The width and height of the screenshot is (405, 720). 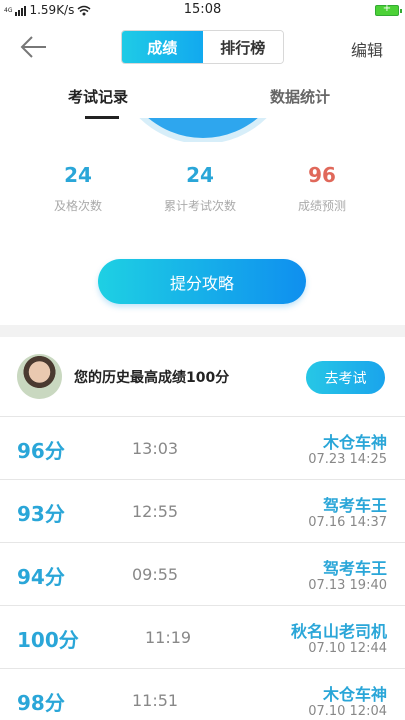 I want to click on record-title: 秋名山老司机, so click(x=338, y=631).